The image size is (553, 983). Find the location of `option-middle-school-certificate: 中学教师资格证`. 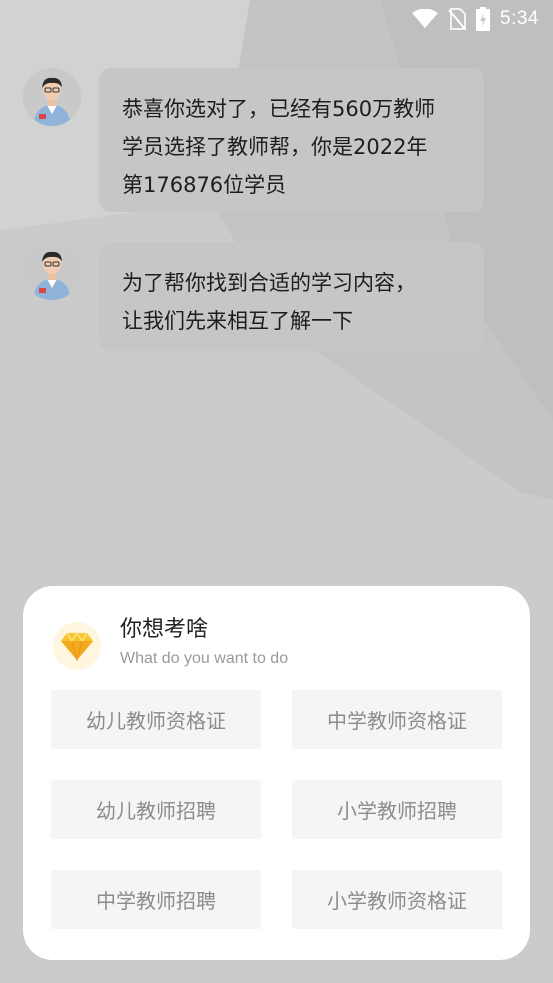

option-middle-school-certificate: 中学教师资格证 is located at coordinates (397, 719).